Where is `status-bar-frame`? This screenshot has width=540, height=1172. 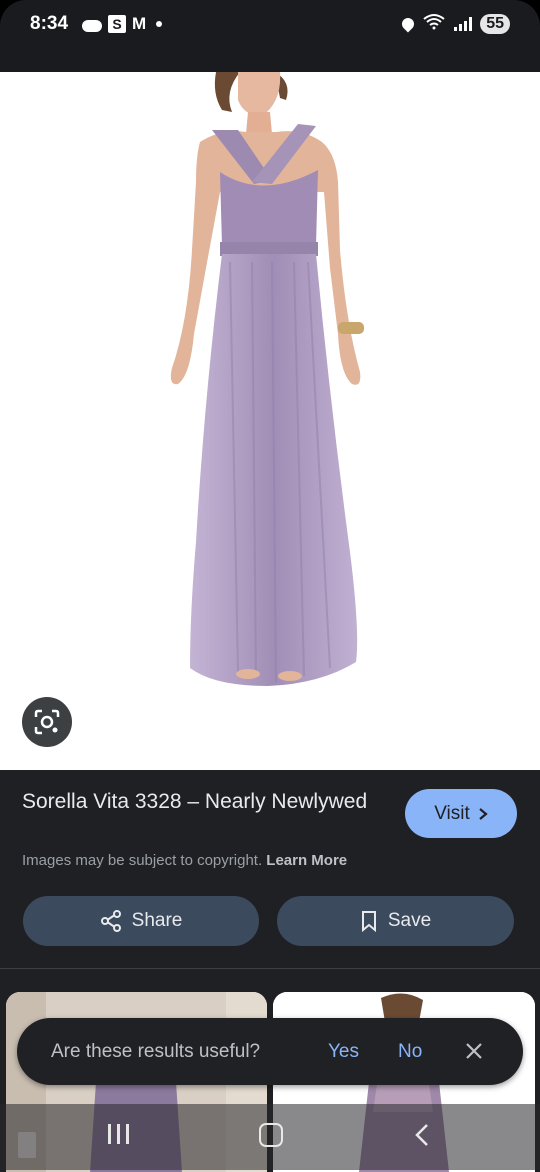
status-bar-frame is located at coordinates (270, 36).